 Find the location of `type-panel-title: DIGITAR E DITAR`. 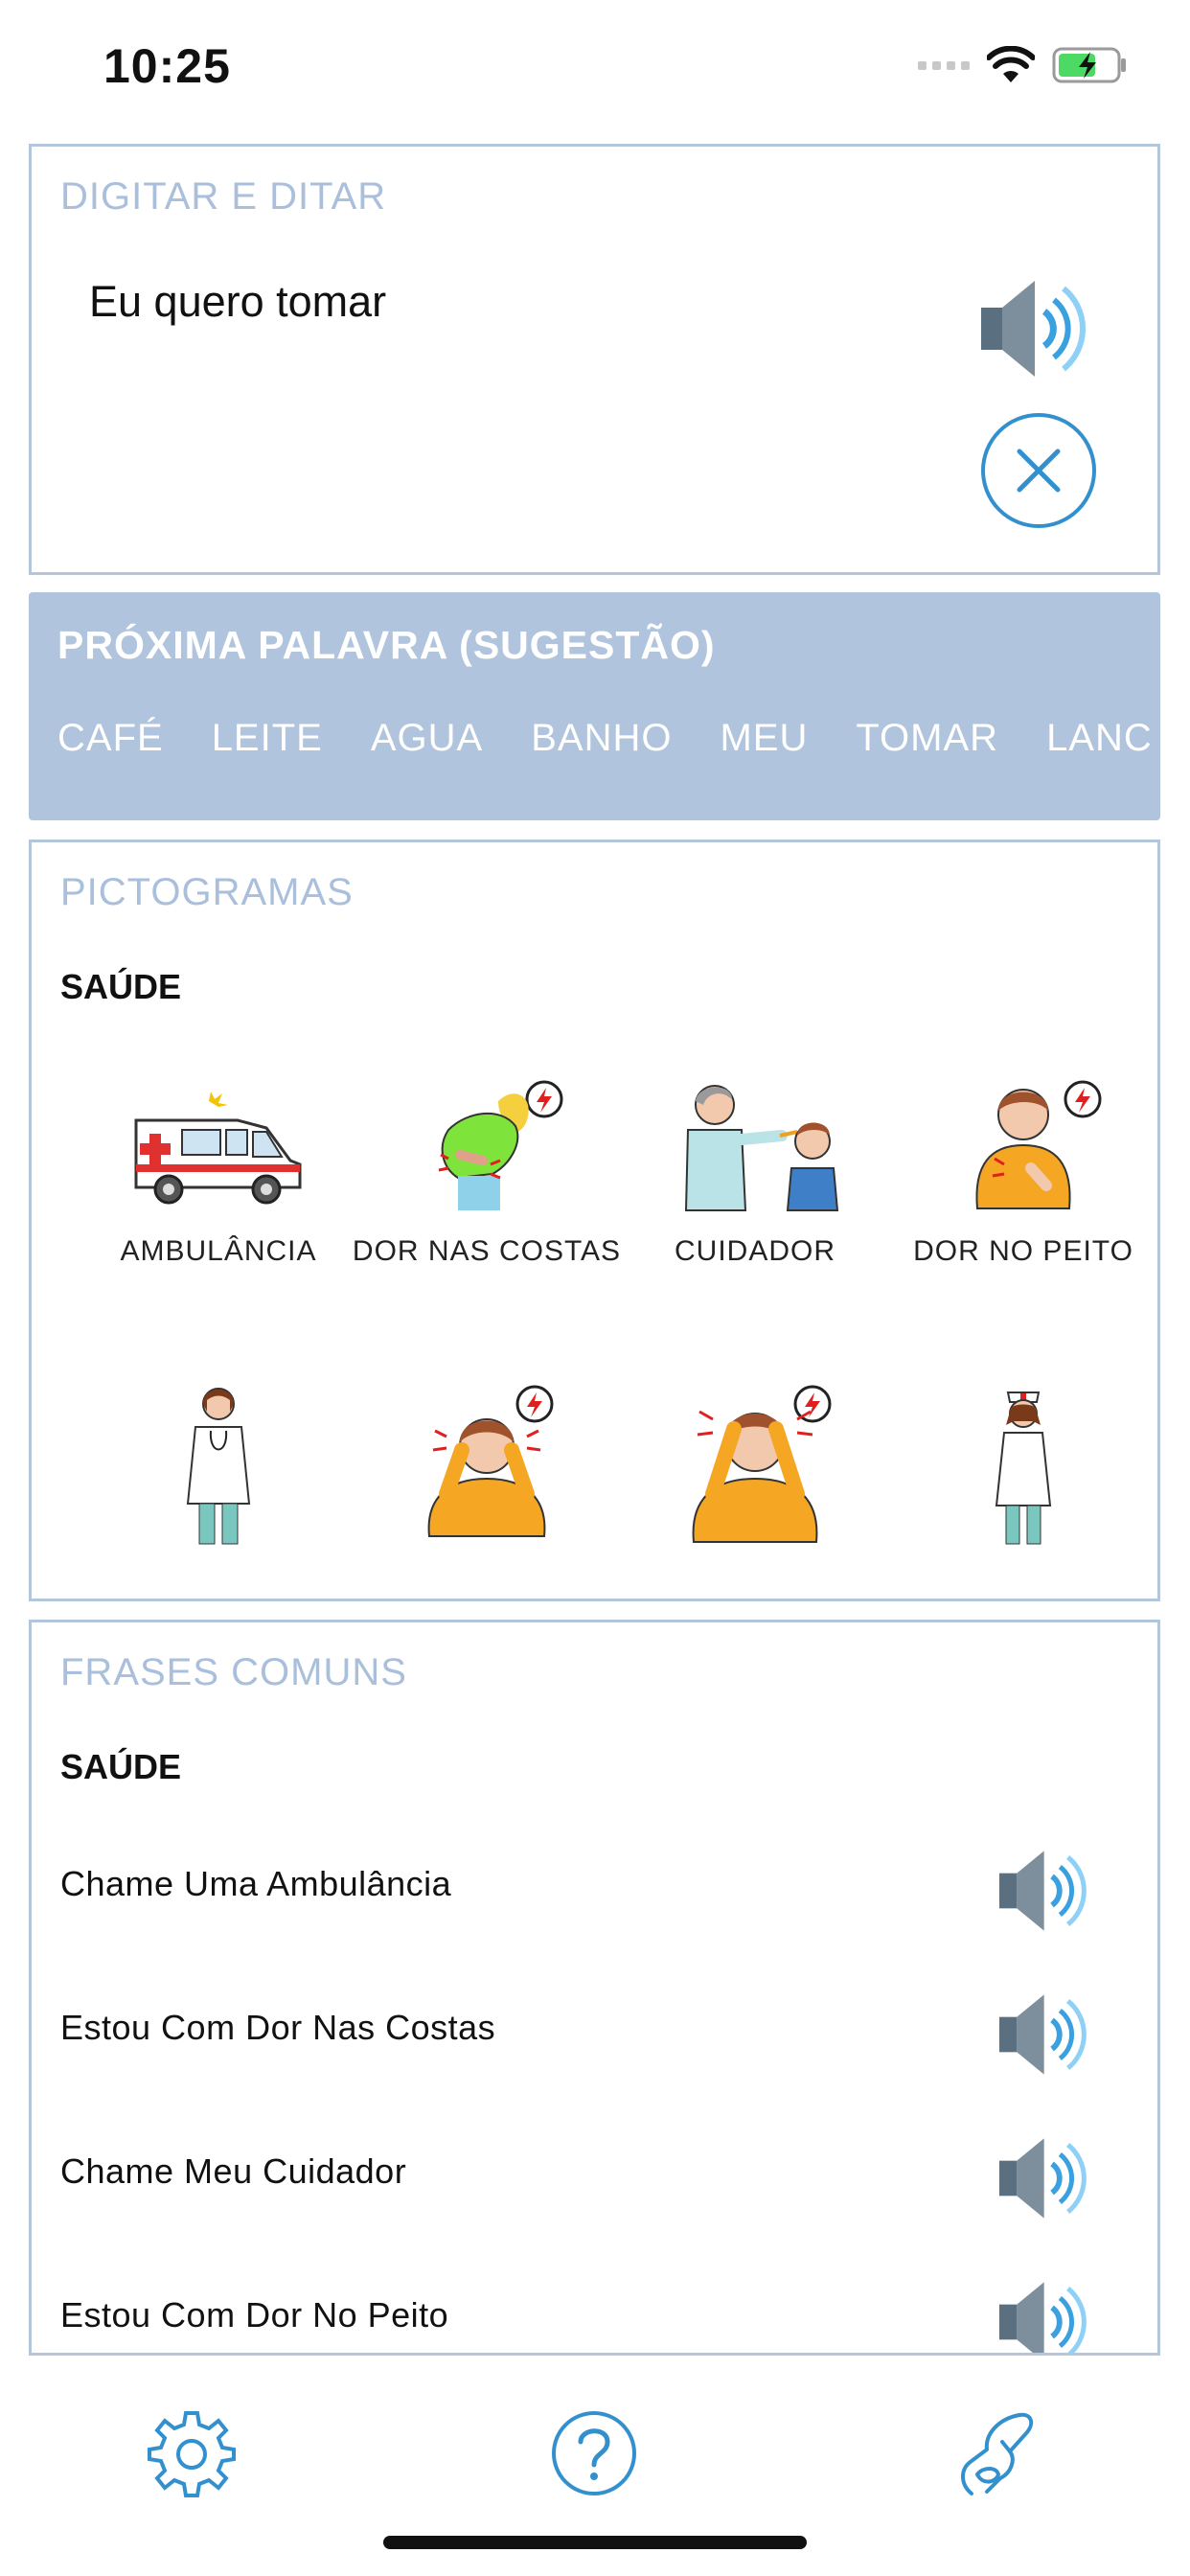

type-panel-title: DIGITAR E DITAR is located at coordinates (224, 196).